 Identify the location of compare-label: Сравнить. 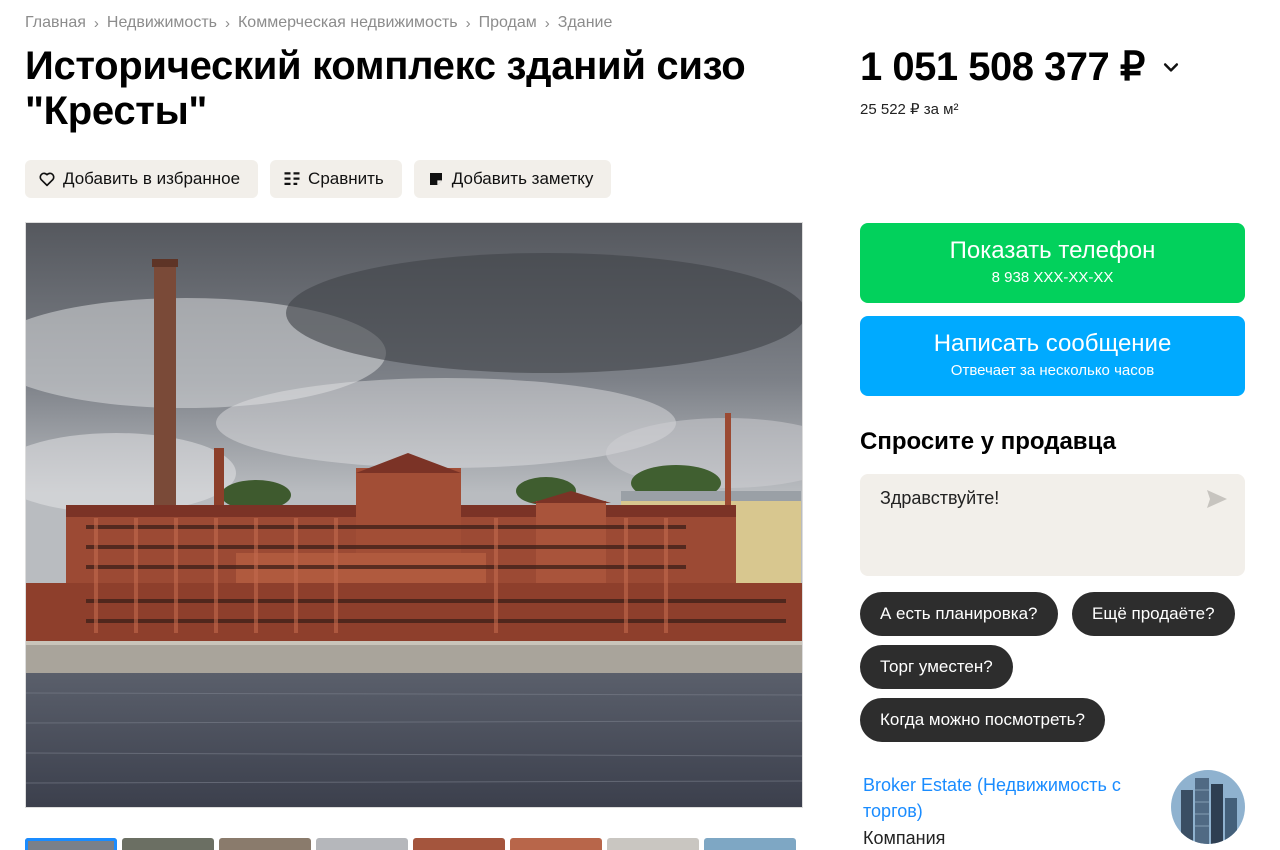
(346, 178).